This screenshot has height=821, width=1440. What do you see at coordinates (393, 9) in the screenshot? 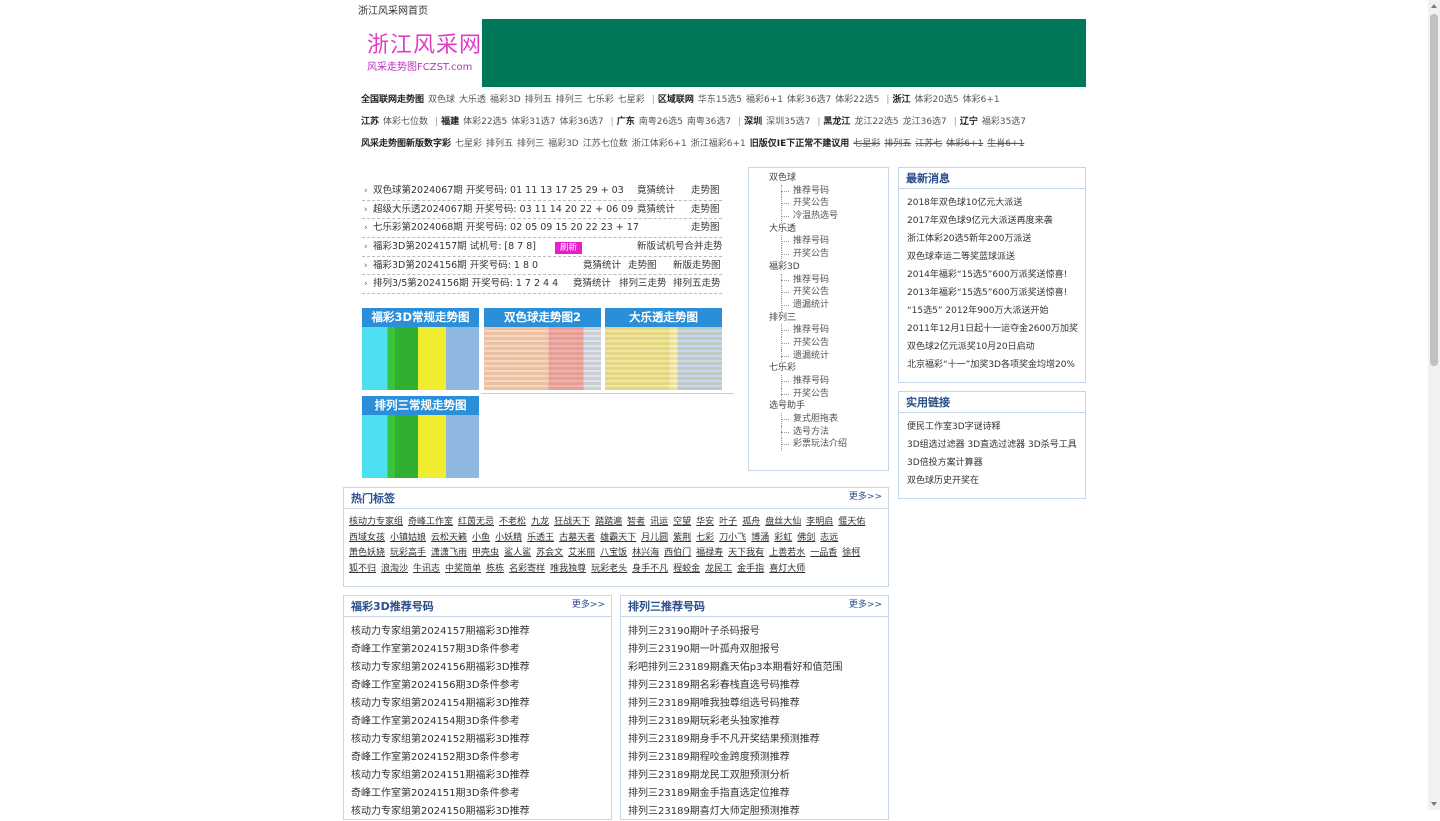
I see `home-link: 浙江风采网首页` at bounding box center [393, 9].